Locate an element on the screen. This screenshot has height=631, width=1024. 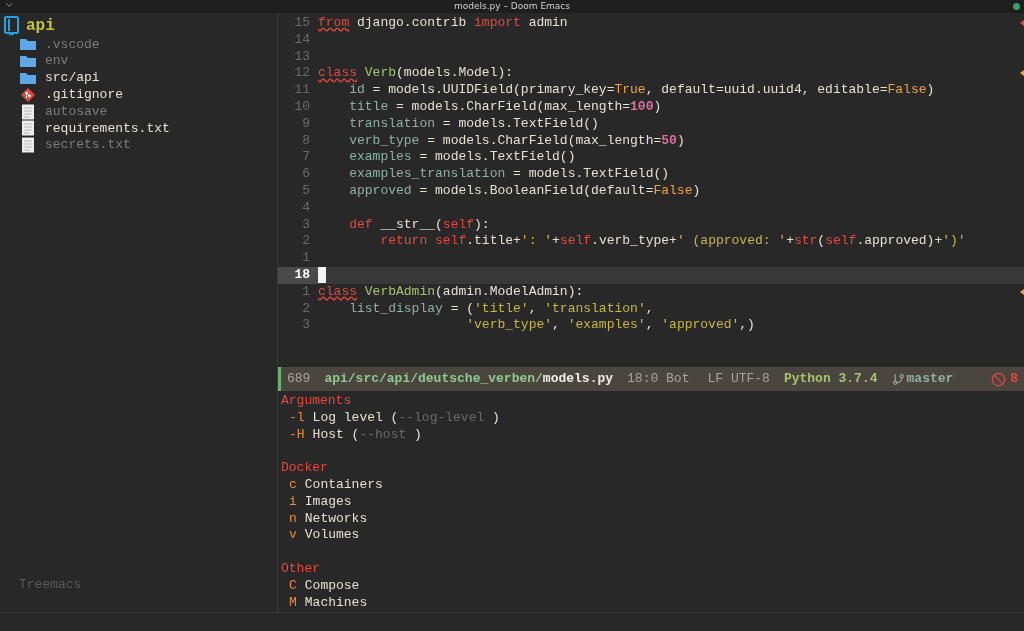
branch-name: master is located at coordinates (930, 379).